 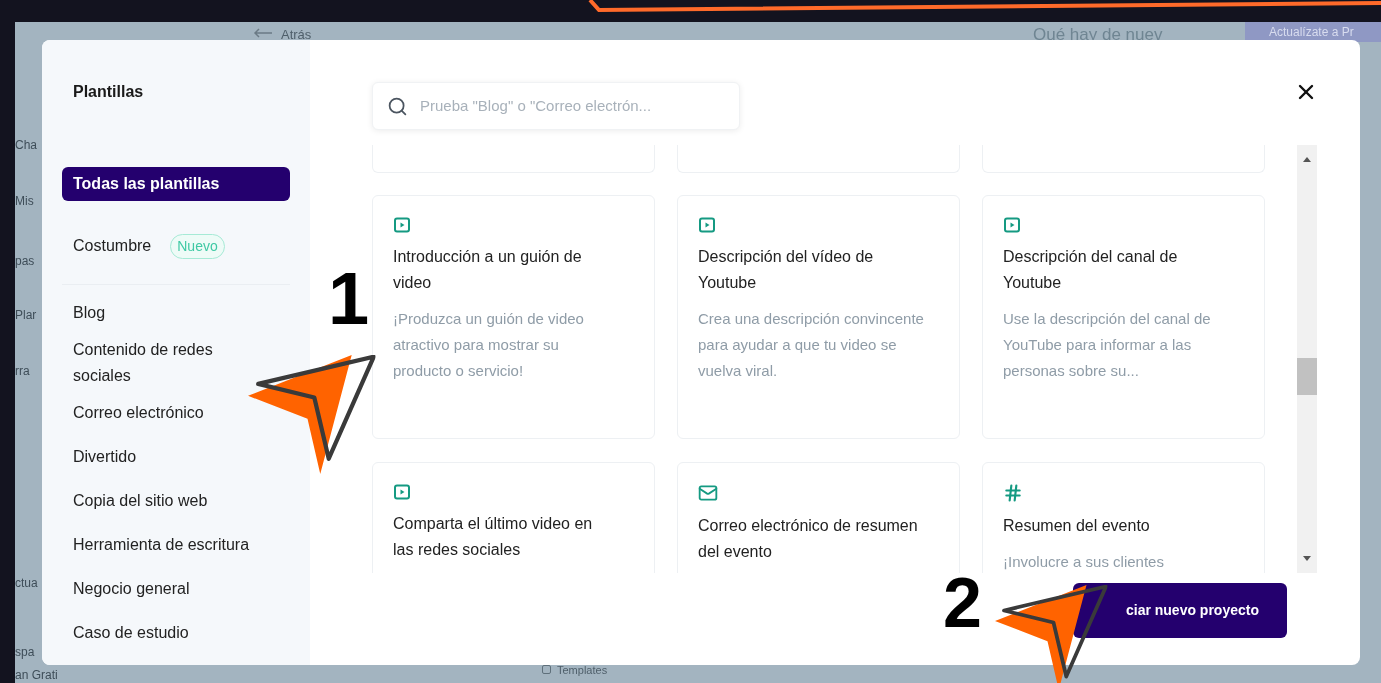 I want to click on card-title: Resumen del evento, so click(x=1077, y=526).